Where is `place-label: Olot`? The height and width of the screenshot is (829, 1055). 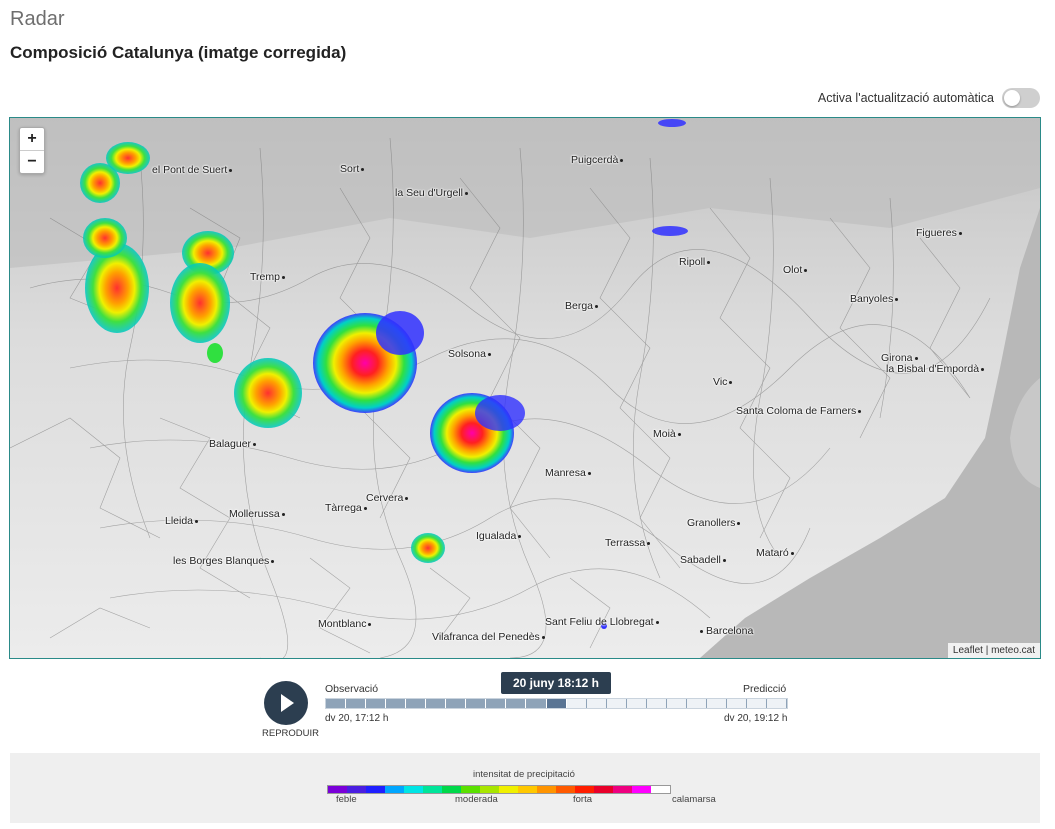
place-label: Olot is located at coordinates (795, 270).